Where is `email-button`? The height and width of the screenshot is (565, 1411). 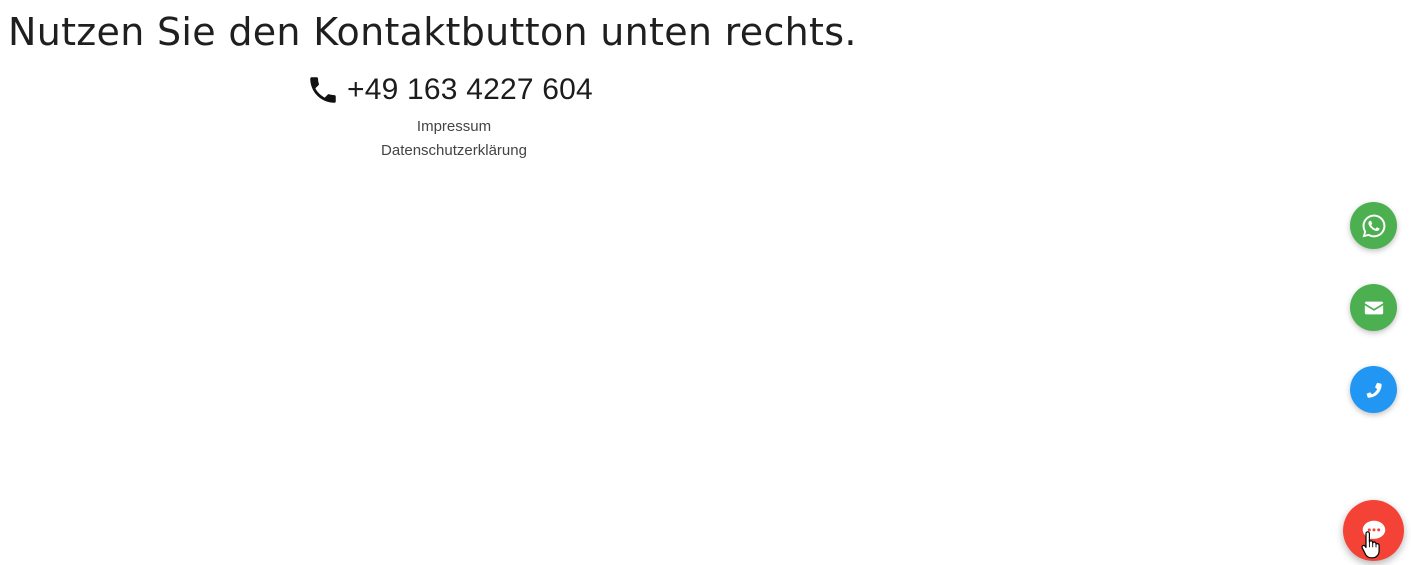
email-button is located at coordinates (1373, 307).